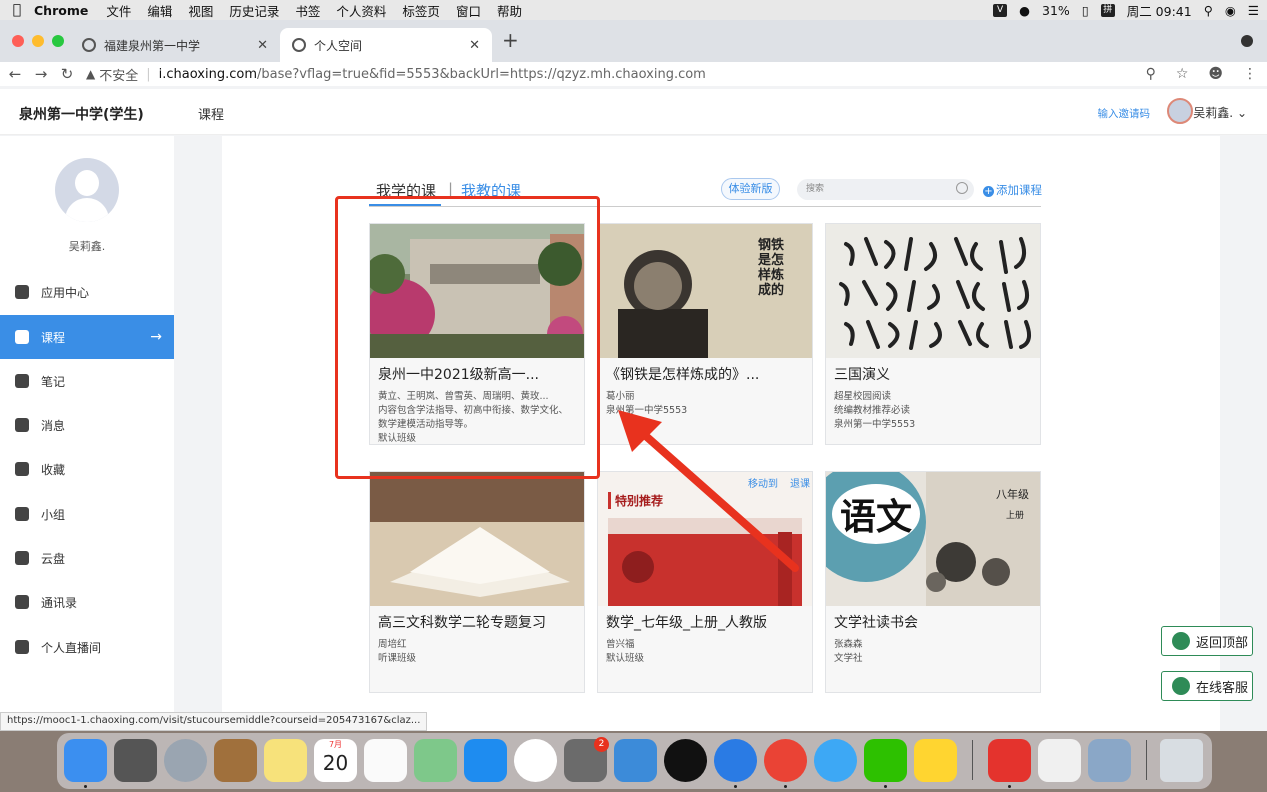 The height and width of the screenshot is (792, 1267). What do you see at coordinates (1230, 10) in the screenshot?
I see `siri-icon: ◉` at bounding box center [1230, 10].